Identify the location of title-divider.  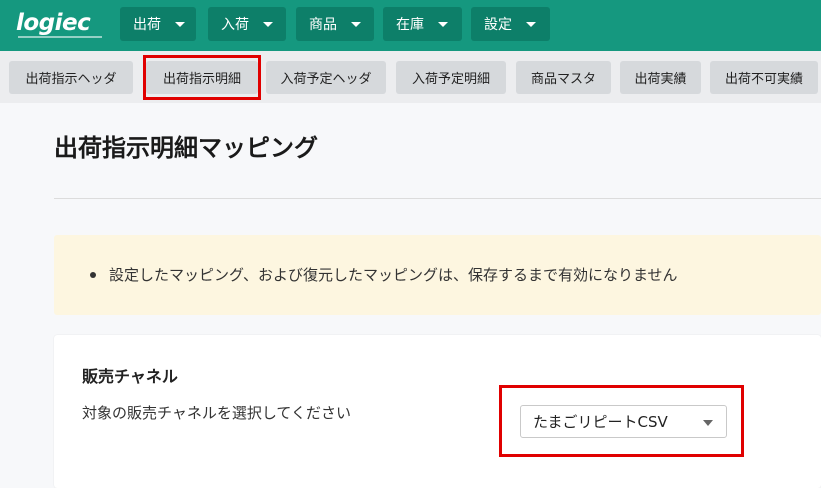
(437, 198).